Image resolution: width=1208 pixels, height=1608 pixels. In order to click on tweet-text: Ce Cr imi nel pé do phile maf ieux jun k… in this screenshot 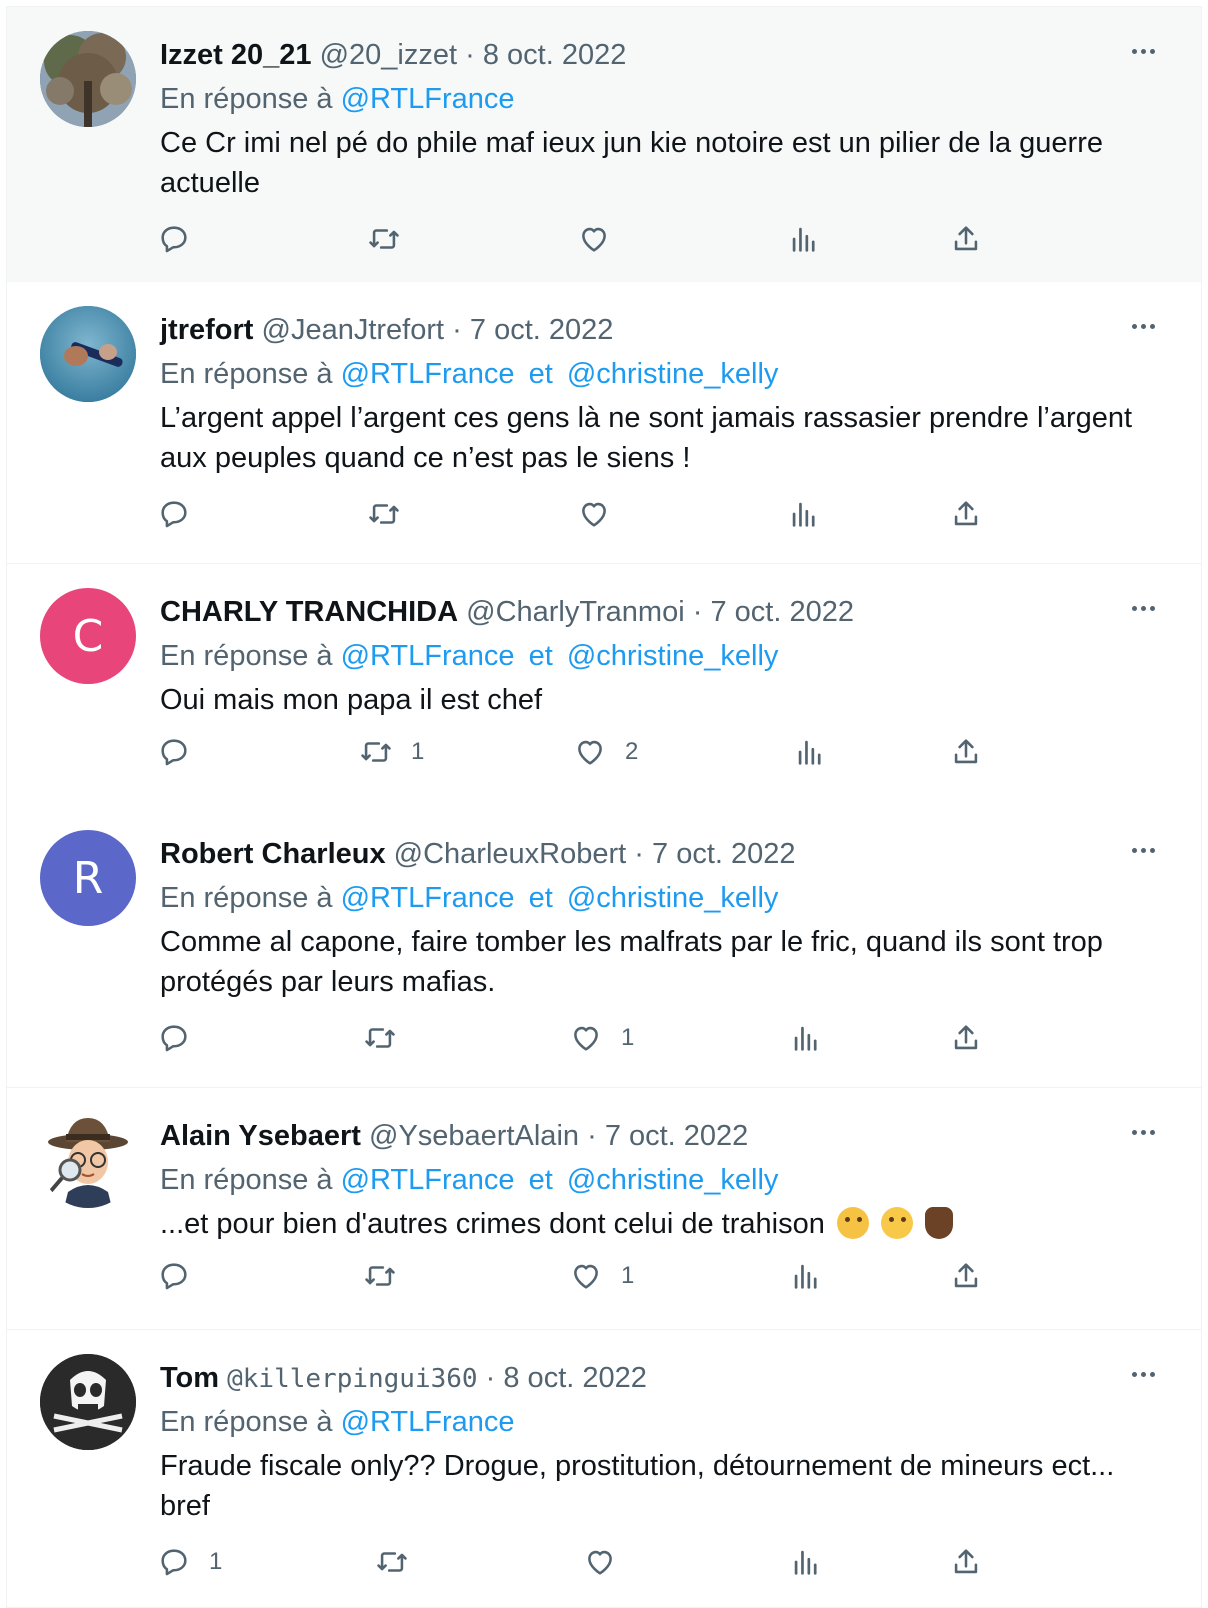, I will do `click(631, 163)`.